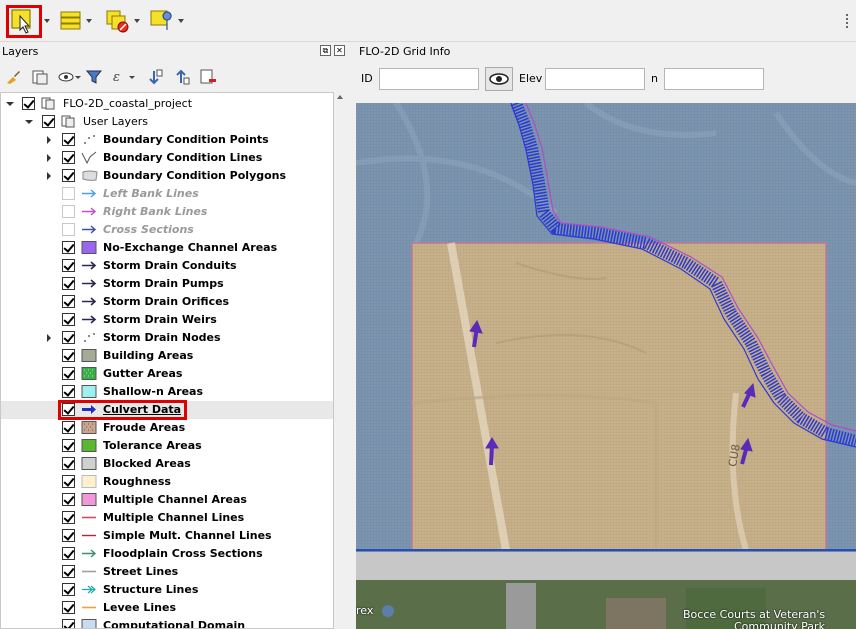 The width and height of the screenshot is (856, 629). I want to click on style-icon, so click(13, 77).